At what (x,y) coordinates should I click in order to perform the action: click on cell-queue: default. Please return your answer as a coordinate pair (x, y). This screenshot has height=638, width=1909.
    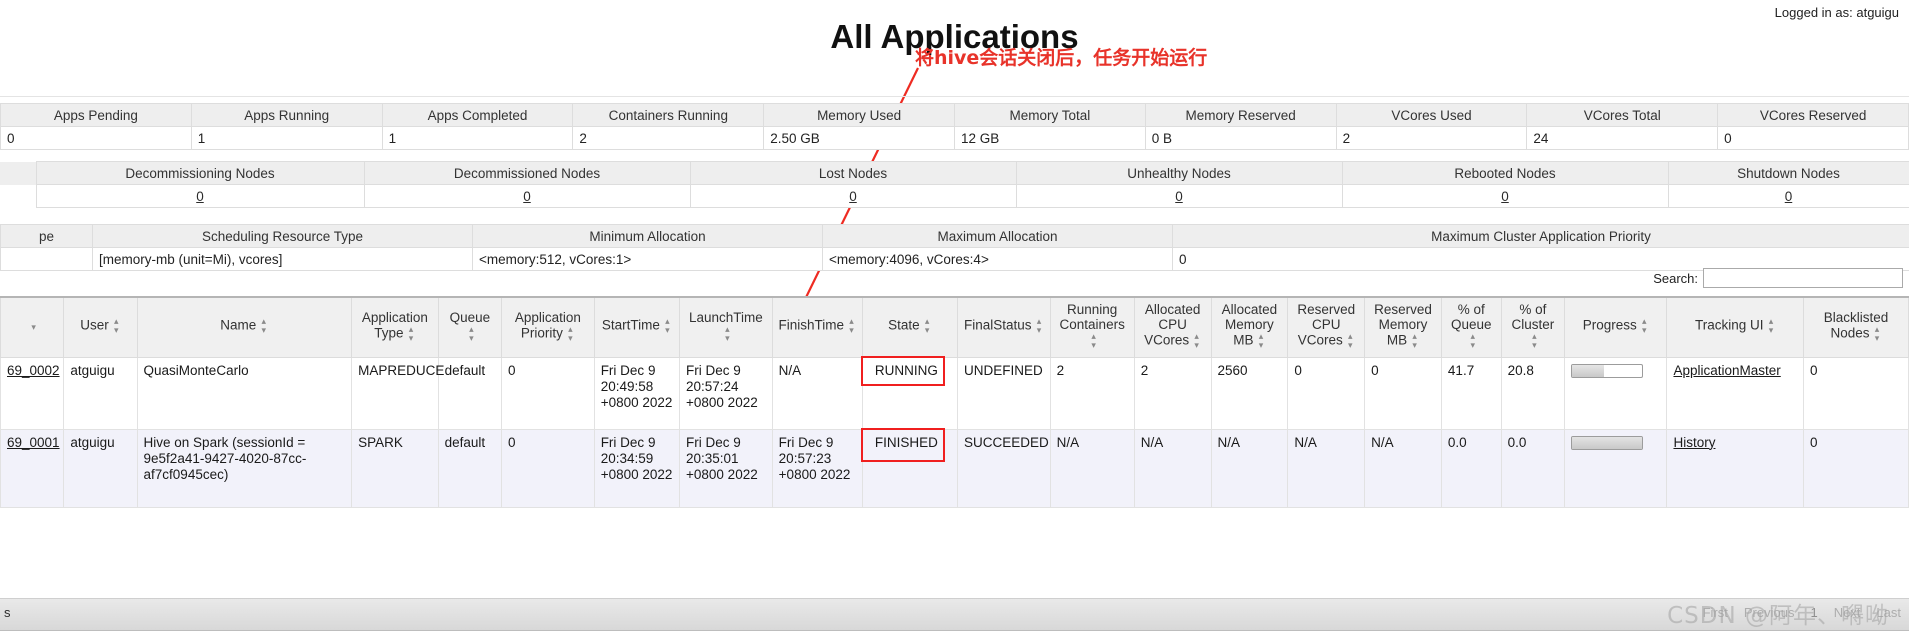
    Looking at the image, I should click on (470, 393).